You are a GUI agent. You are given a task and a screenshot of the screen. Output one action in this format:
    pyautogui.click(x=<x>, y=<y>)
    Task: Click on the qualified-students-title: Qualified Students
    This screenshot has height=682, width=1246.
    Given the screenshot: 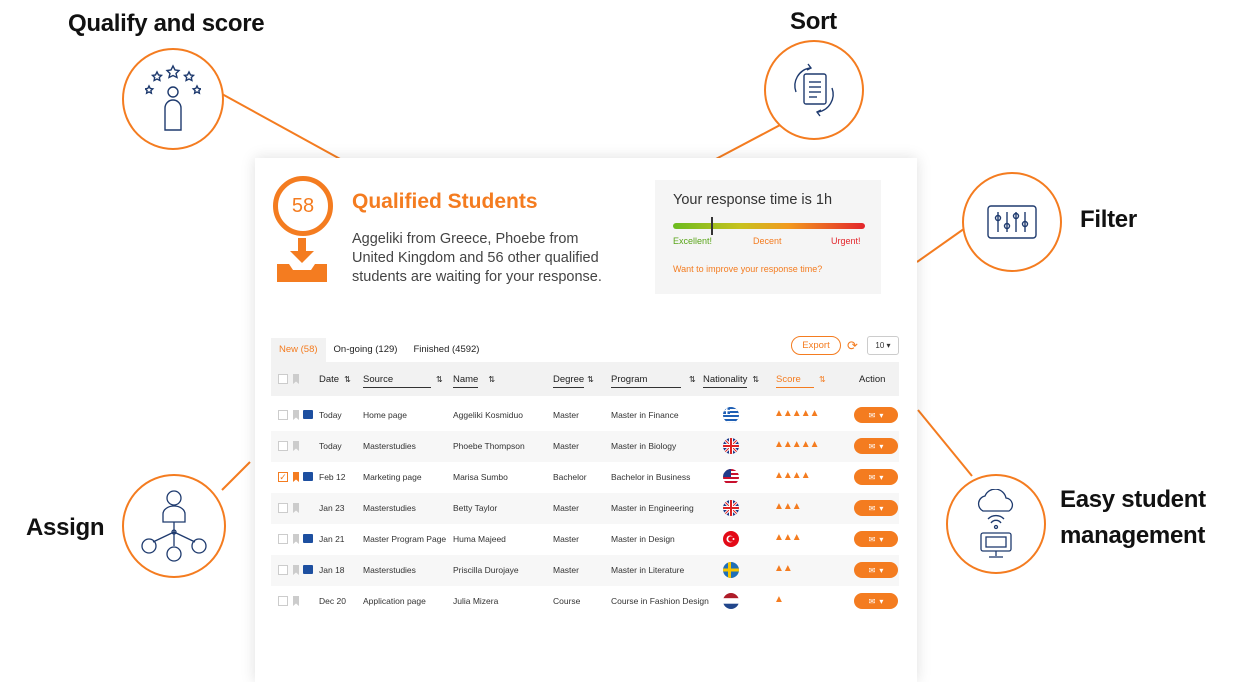 What is the action you would take?
    pyautogui.click(x=445, y=201)
    